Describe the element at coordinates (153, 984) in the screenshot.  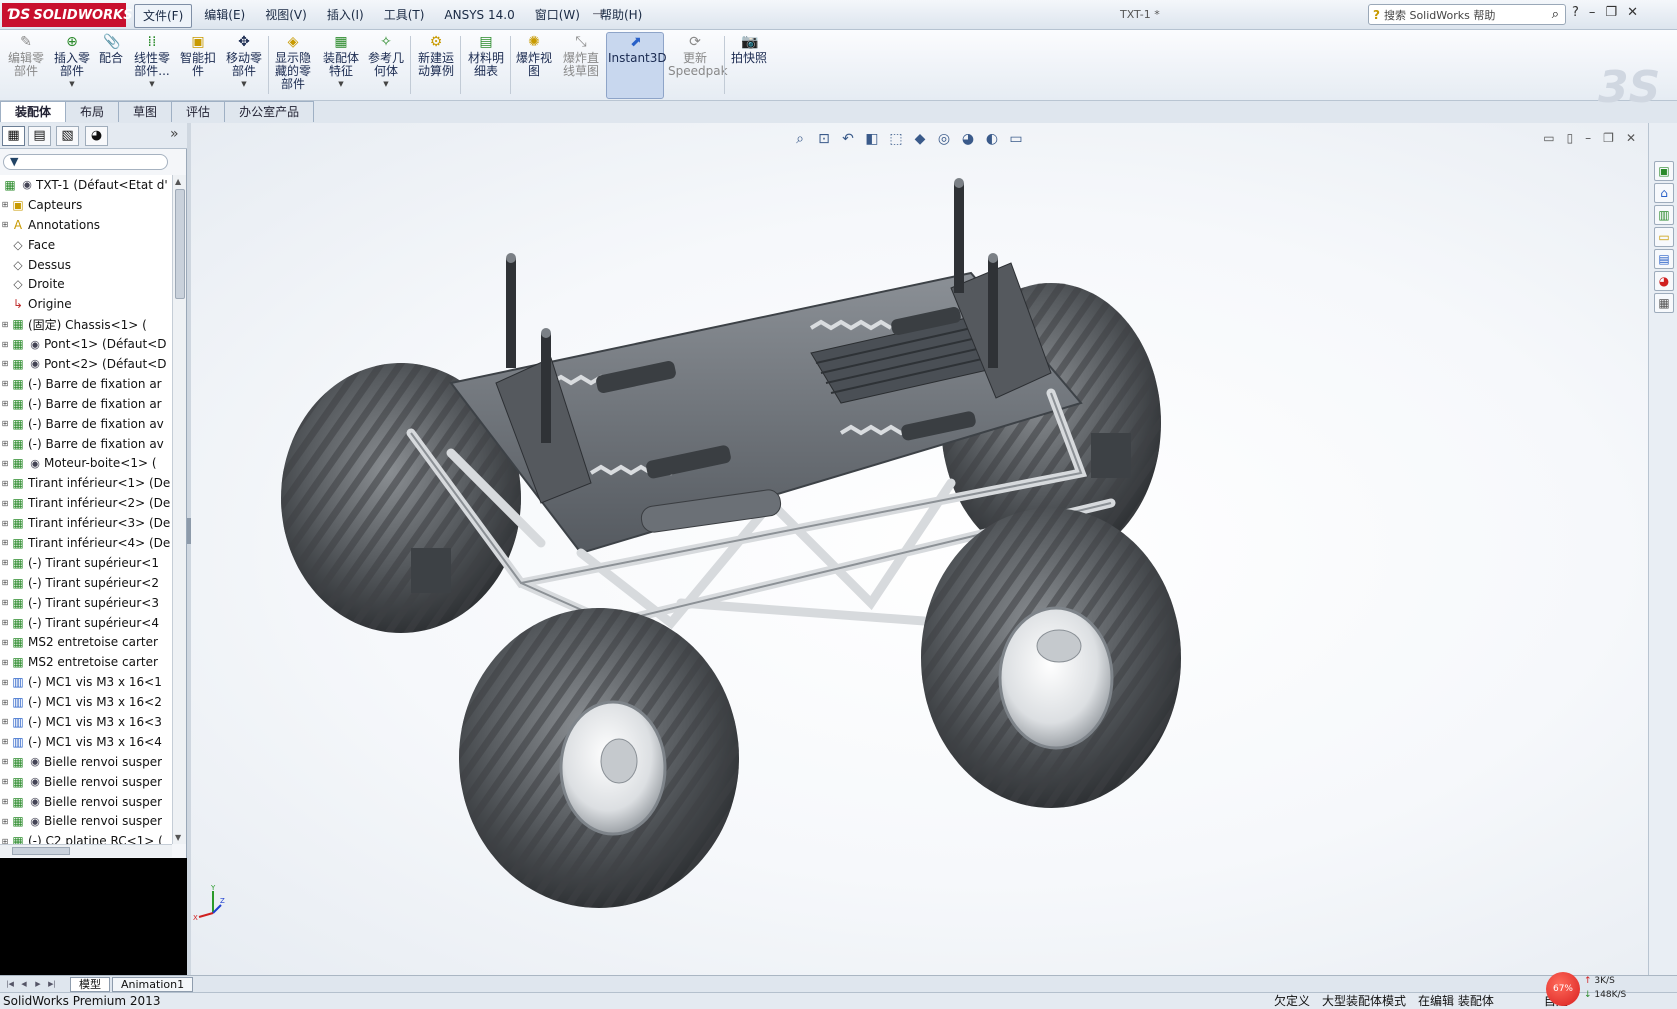
I see `tab-animation1: Animation1` at that location.